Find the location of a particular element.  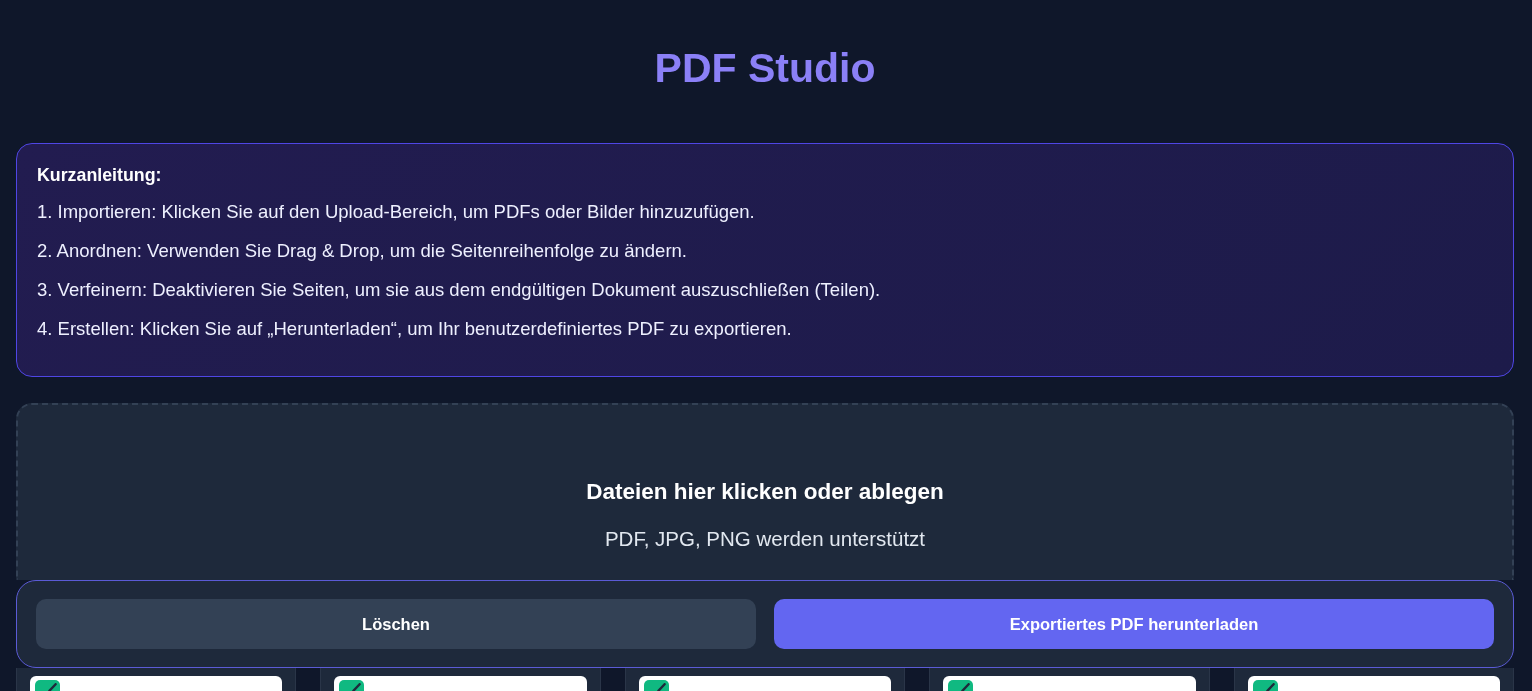

guide-step: 2. Anordnen: Verwenden Sie Drag & Drop, um die Seitenreihenfolge zu ändern. is located at coordinates (362, 251).